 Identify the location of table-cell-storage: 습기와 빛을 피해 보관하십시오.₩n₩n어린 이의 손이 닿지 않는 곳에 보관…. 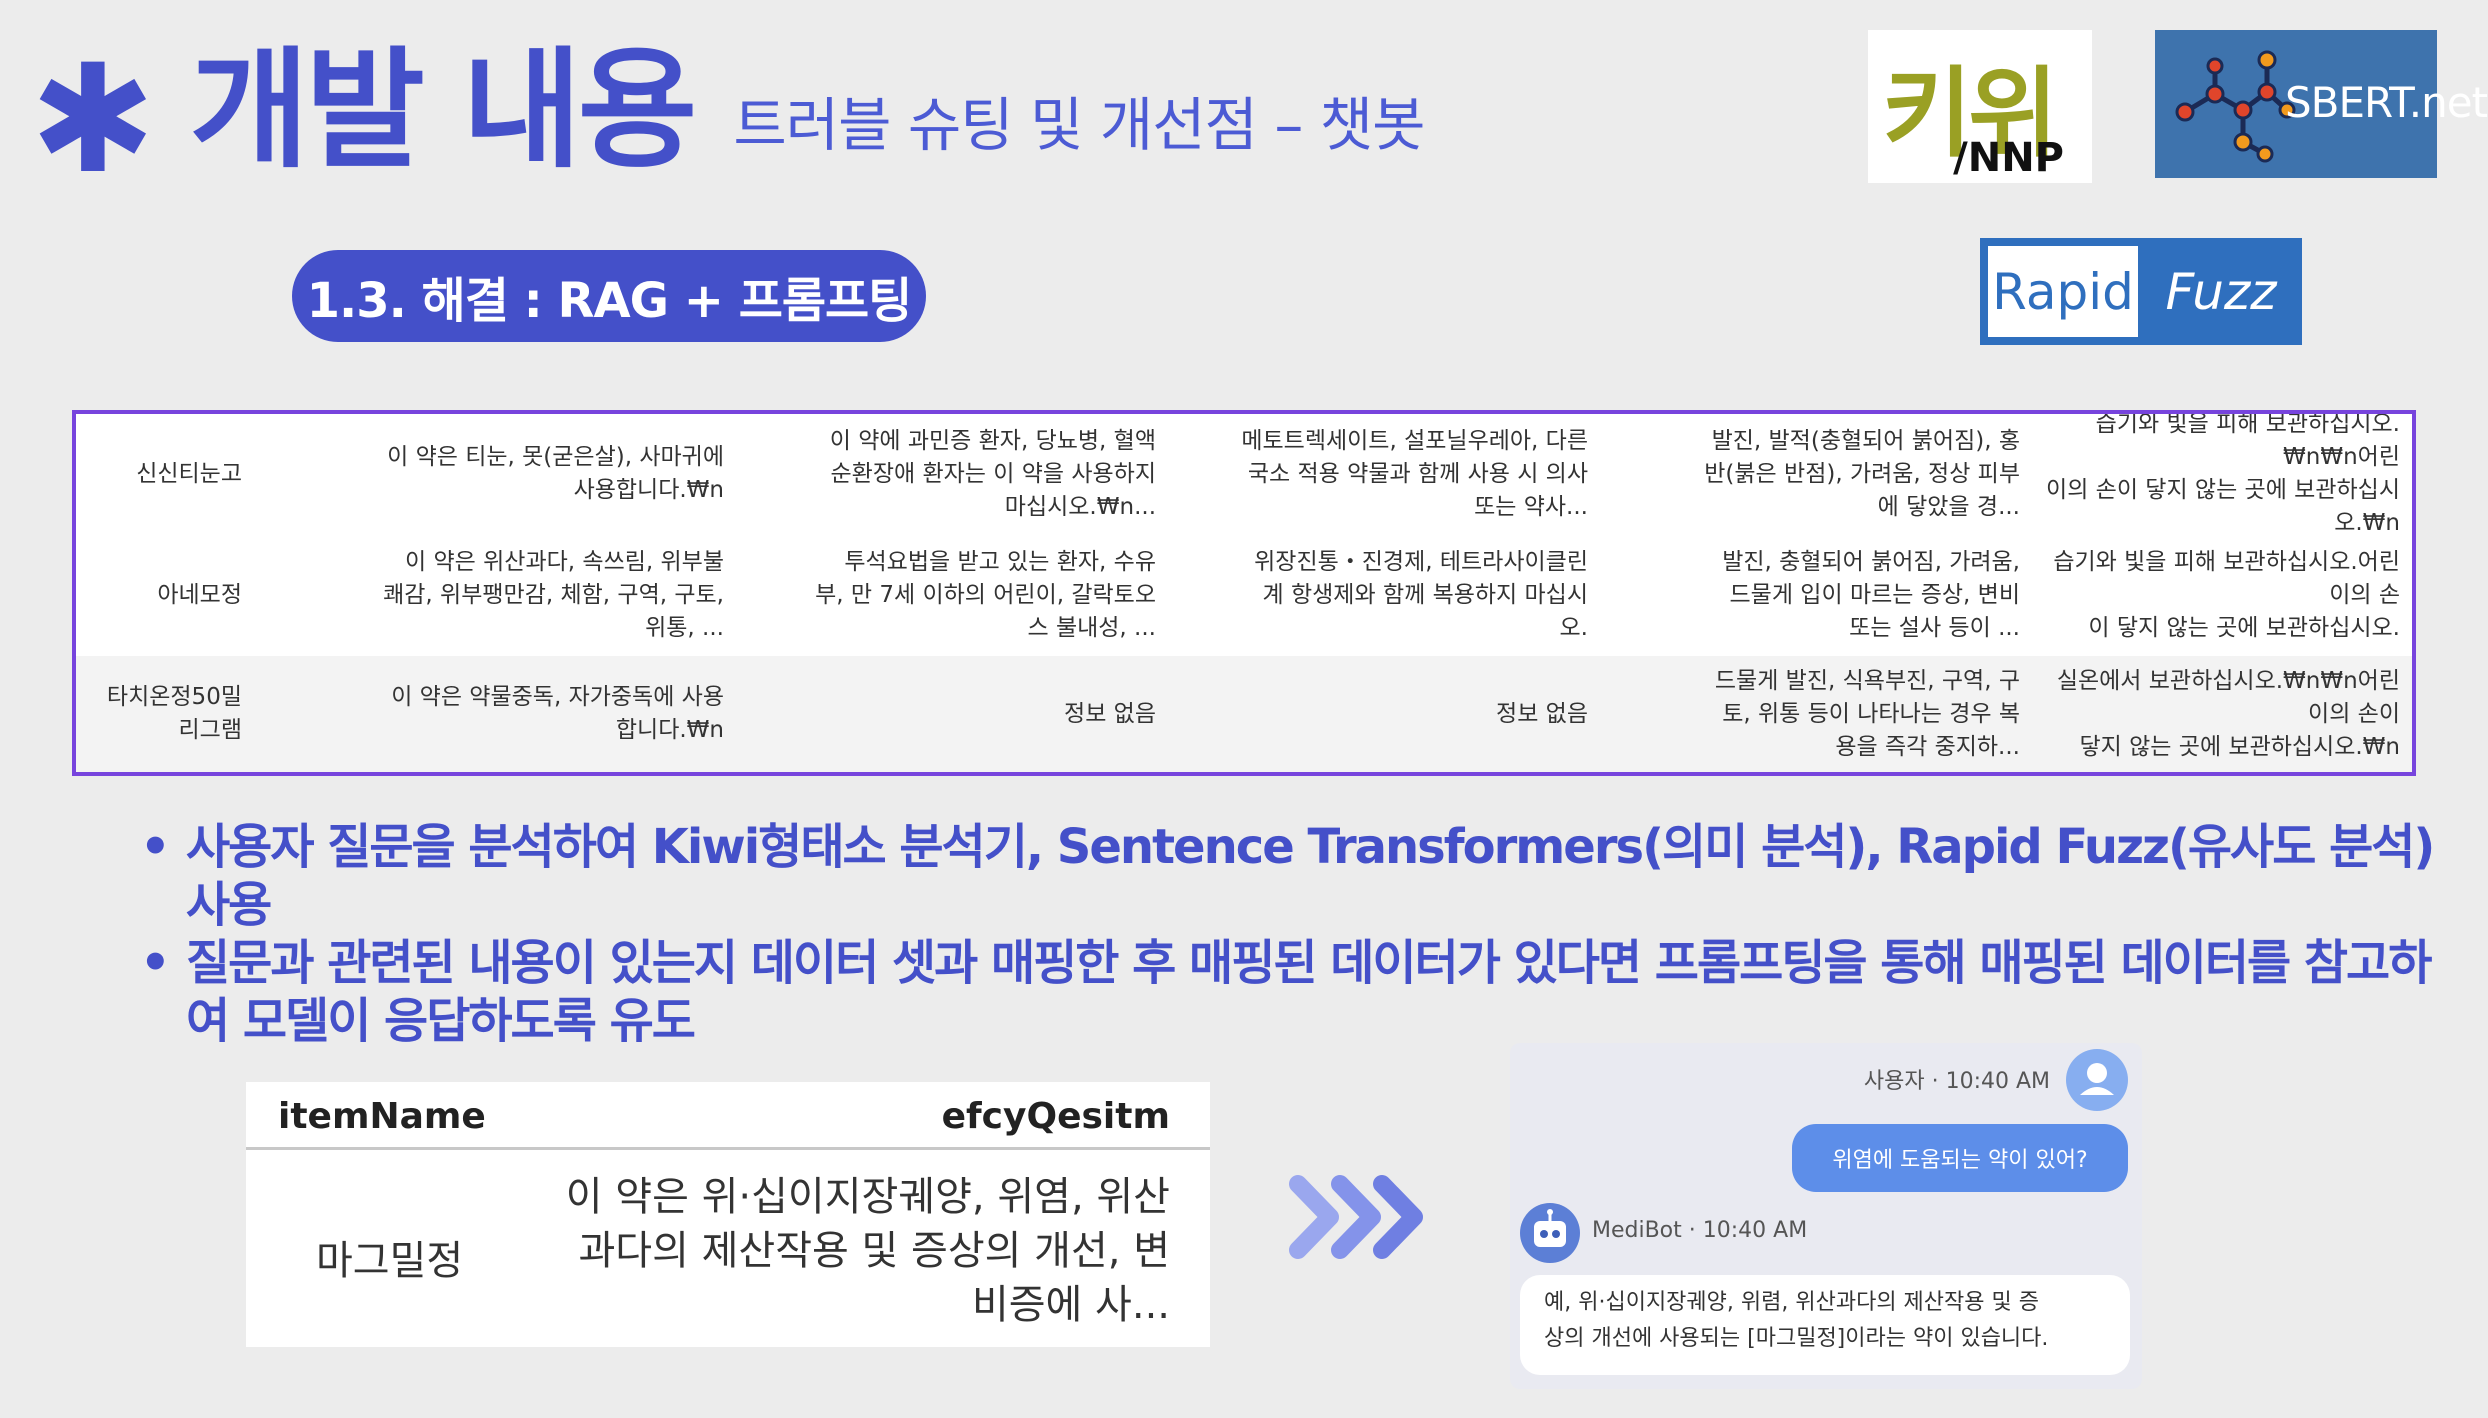
(2223, 474).